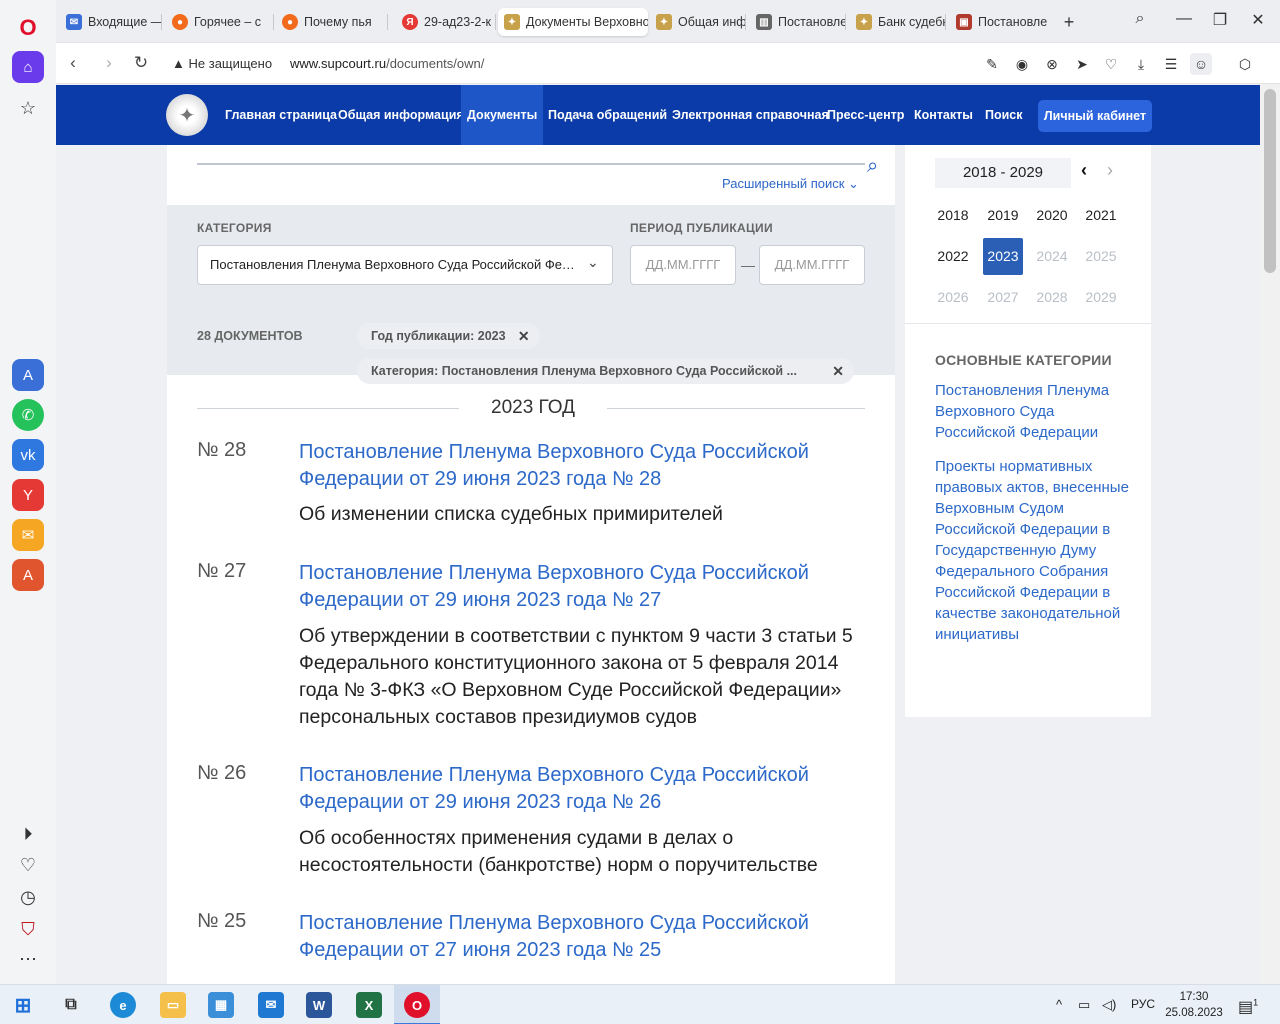 The width and height of the screenshot is (1280, 1024). Describe the element at coordinates (281, 115) in the screenshot. I see `nav-home: Главная страница` at that location.